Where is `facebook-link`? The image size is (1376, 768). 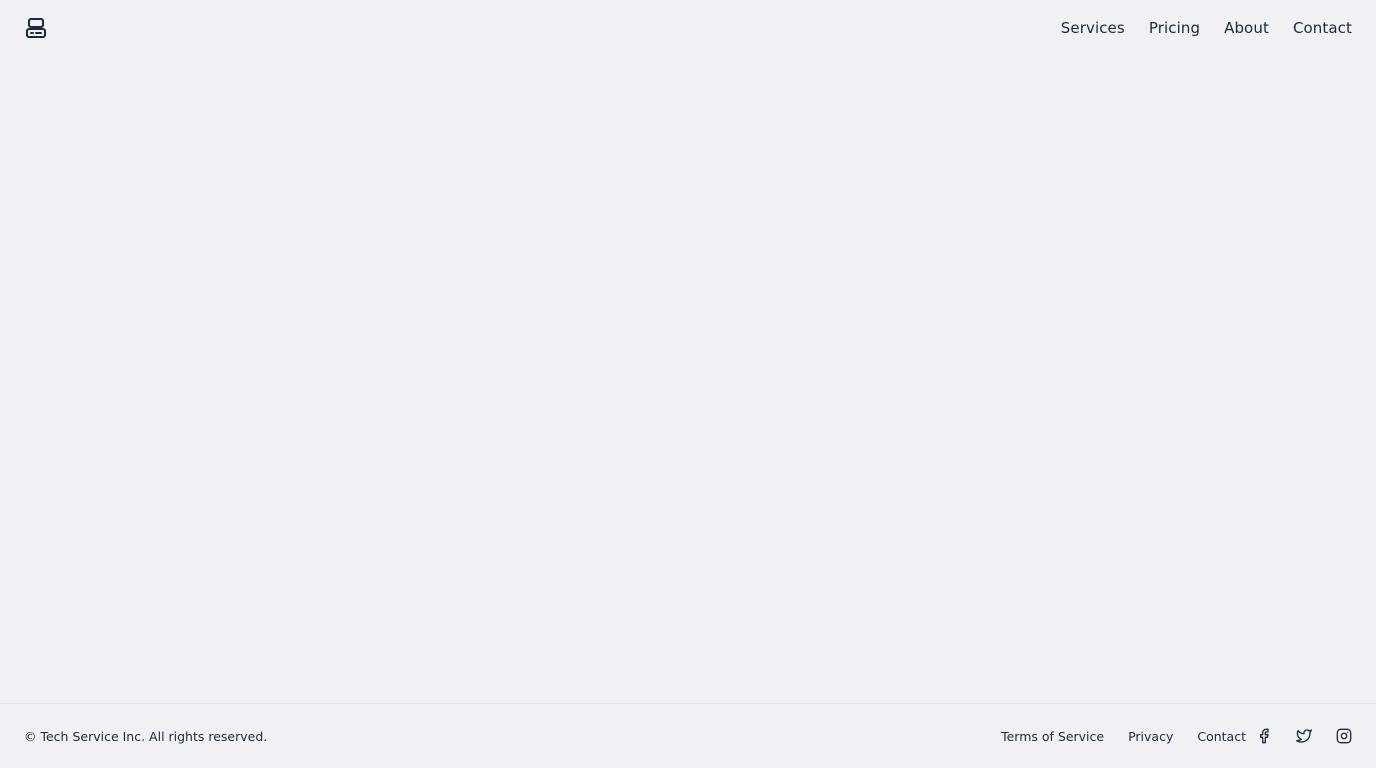
facebook-link is located at coordinates (1264, 736).